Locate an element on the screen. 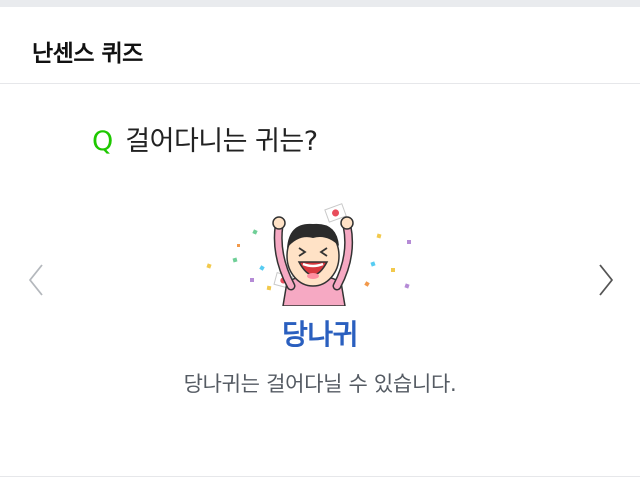  next-button is located at coordinates (606, 280).